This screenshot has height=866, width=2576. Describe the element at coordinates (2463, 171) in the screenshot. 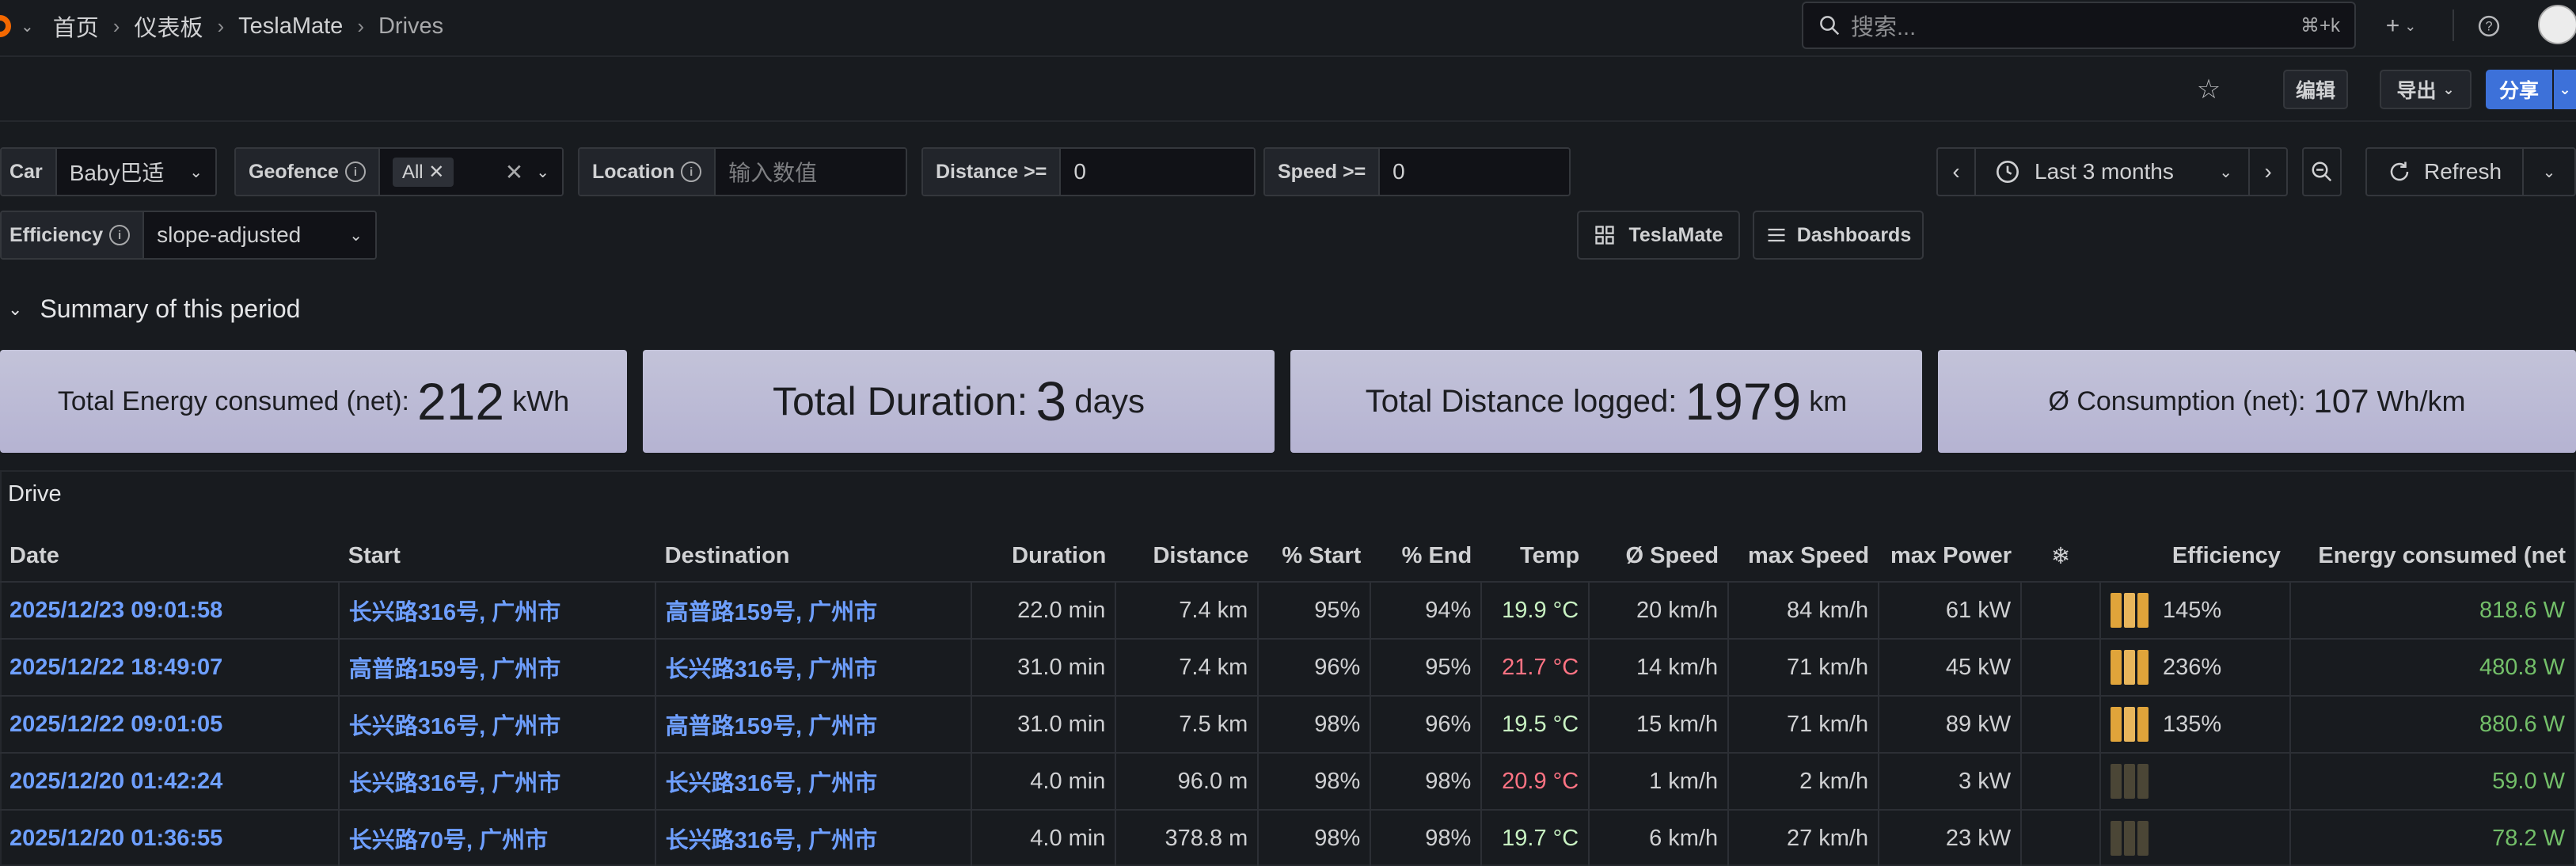

I see `refresh-label: Refresh` at that location.